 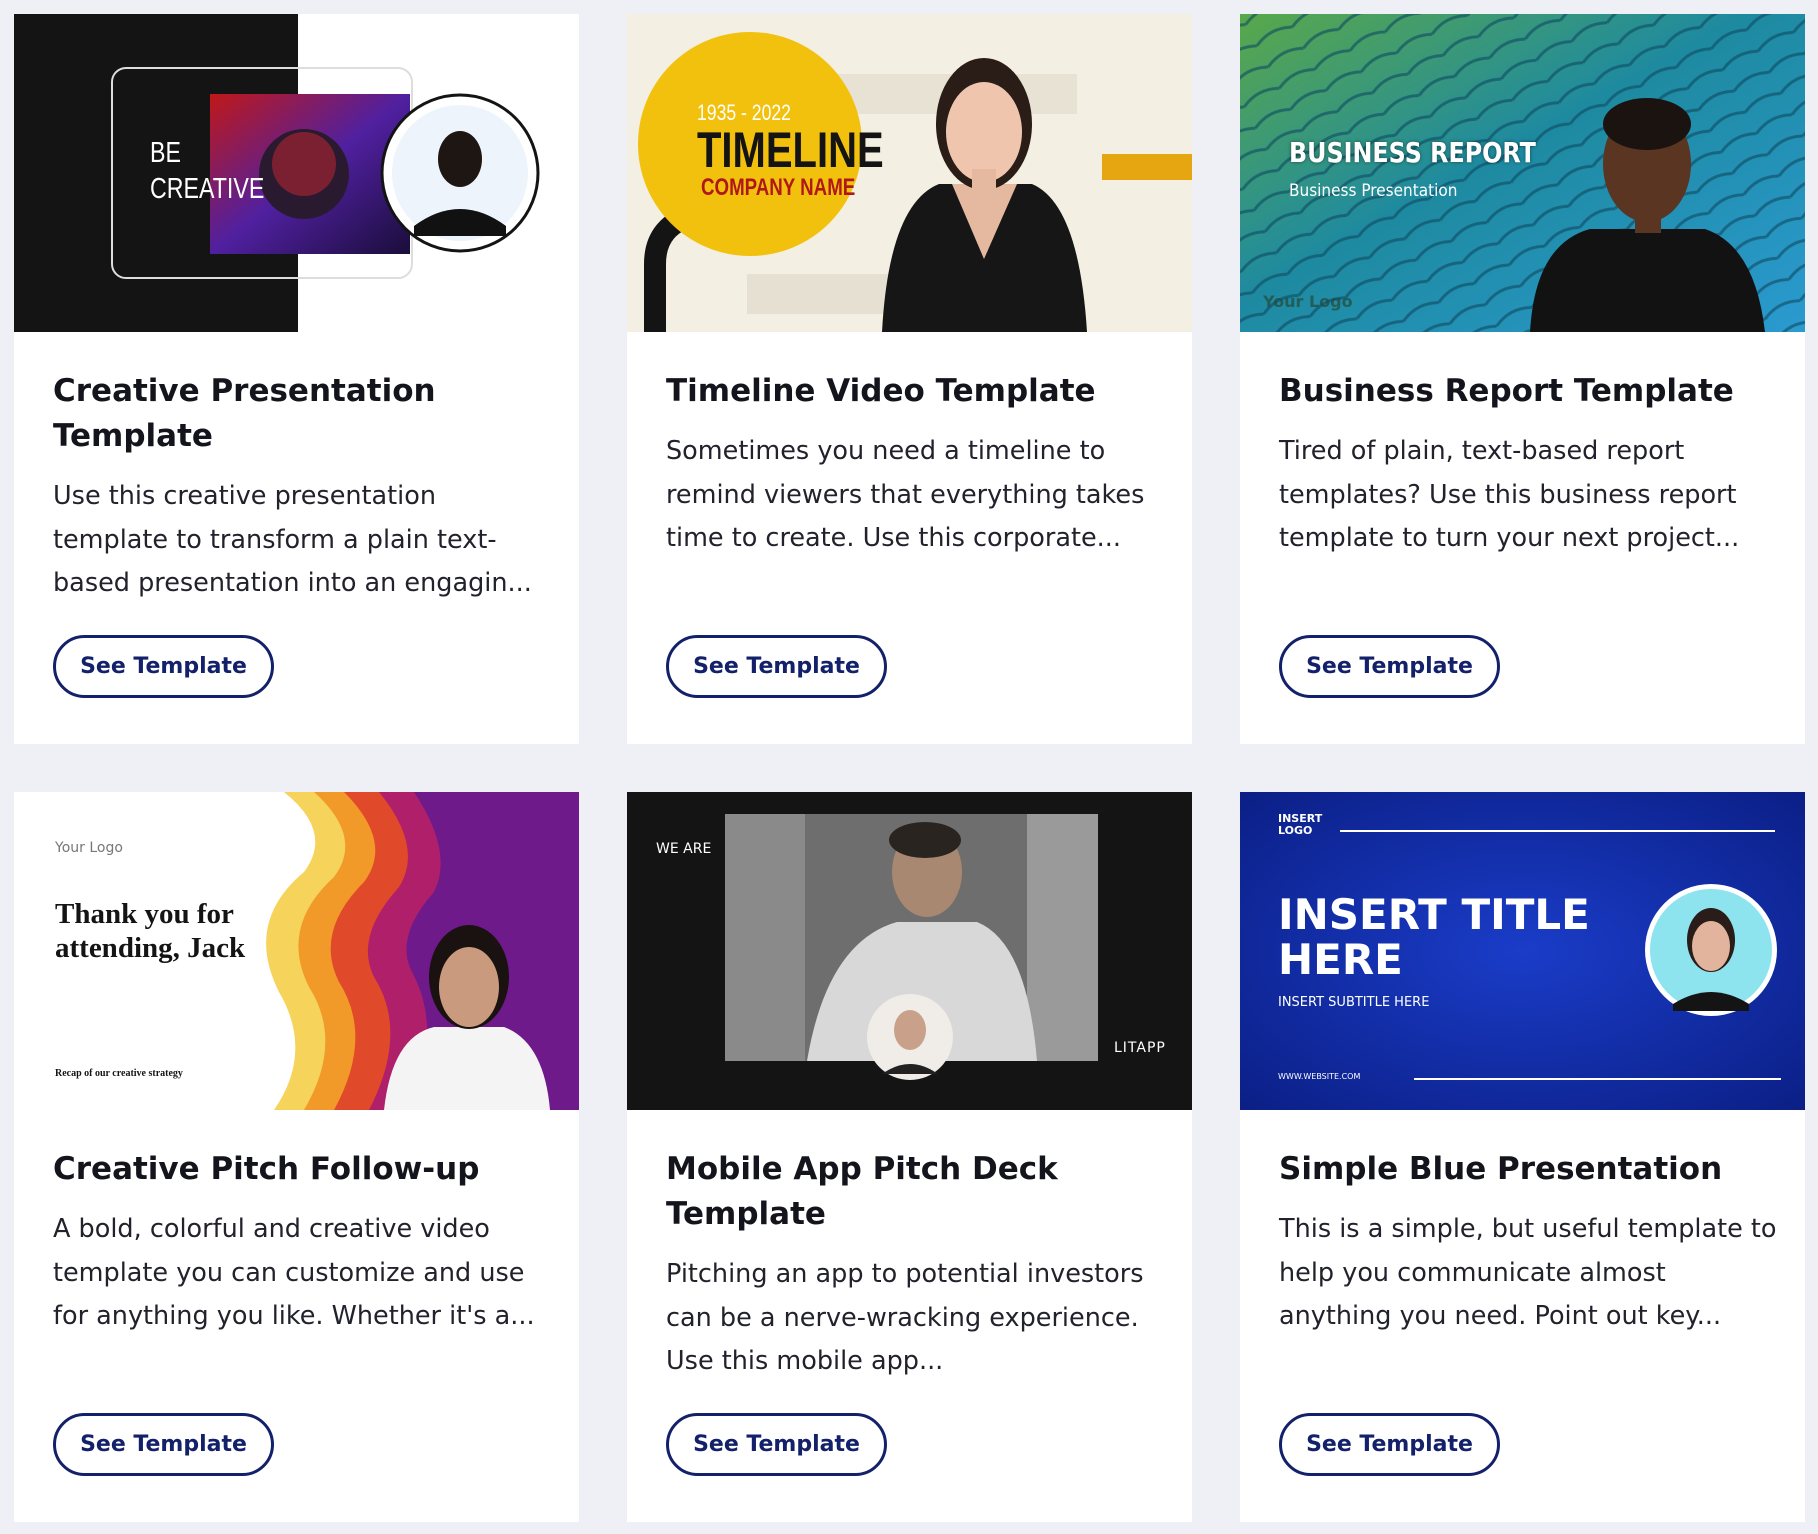 I want to click on card-title: Creative Presentation Template, so click(x=244, y=413).